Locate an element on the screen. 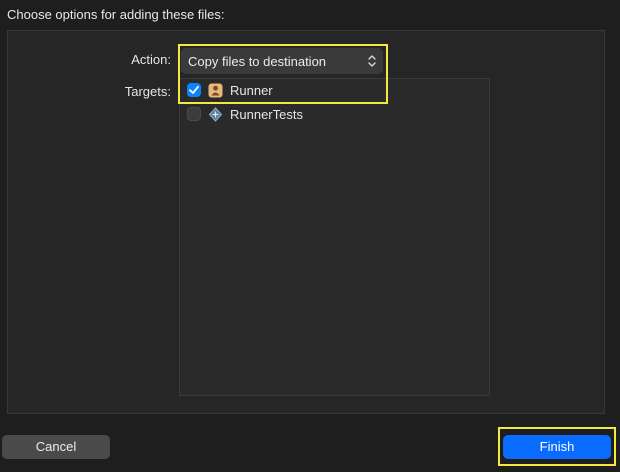 This screenshot has width=620, height=472. targets-label: Targets: is located at coordinates (147, 91).